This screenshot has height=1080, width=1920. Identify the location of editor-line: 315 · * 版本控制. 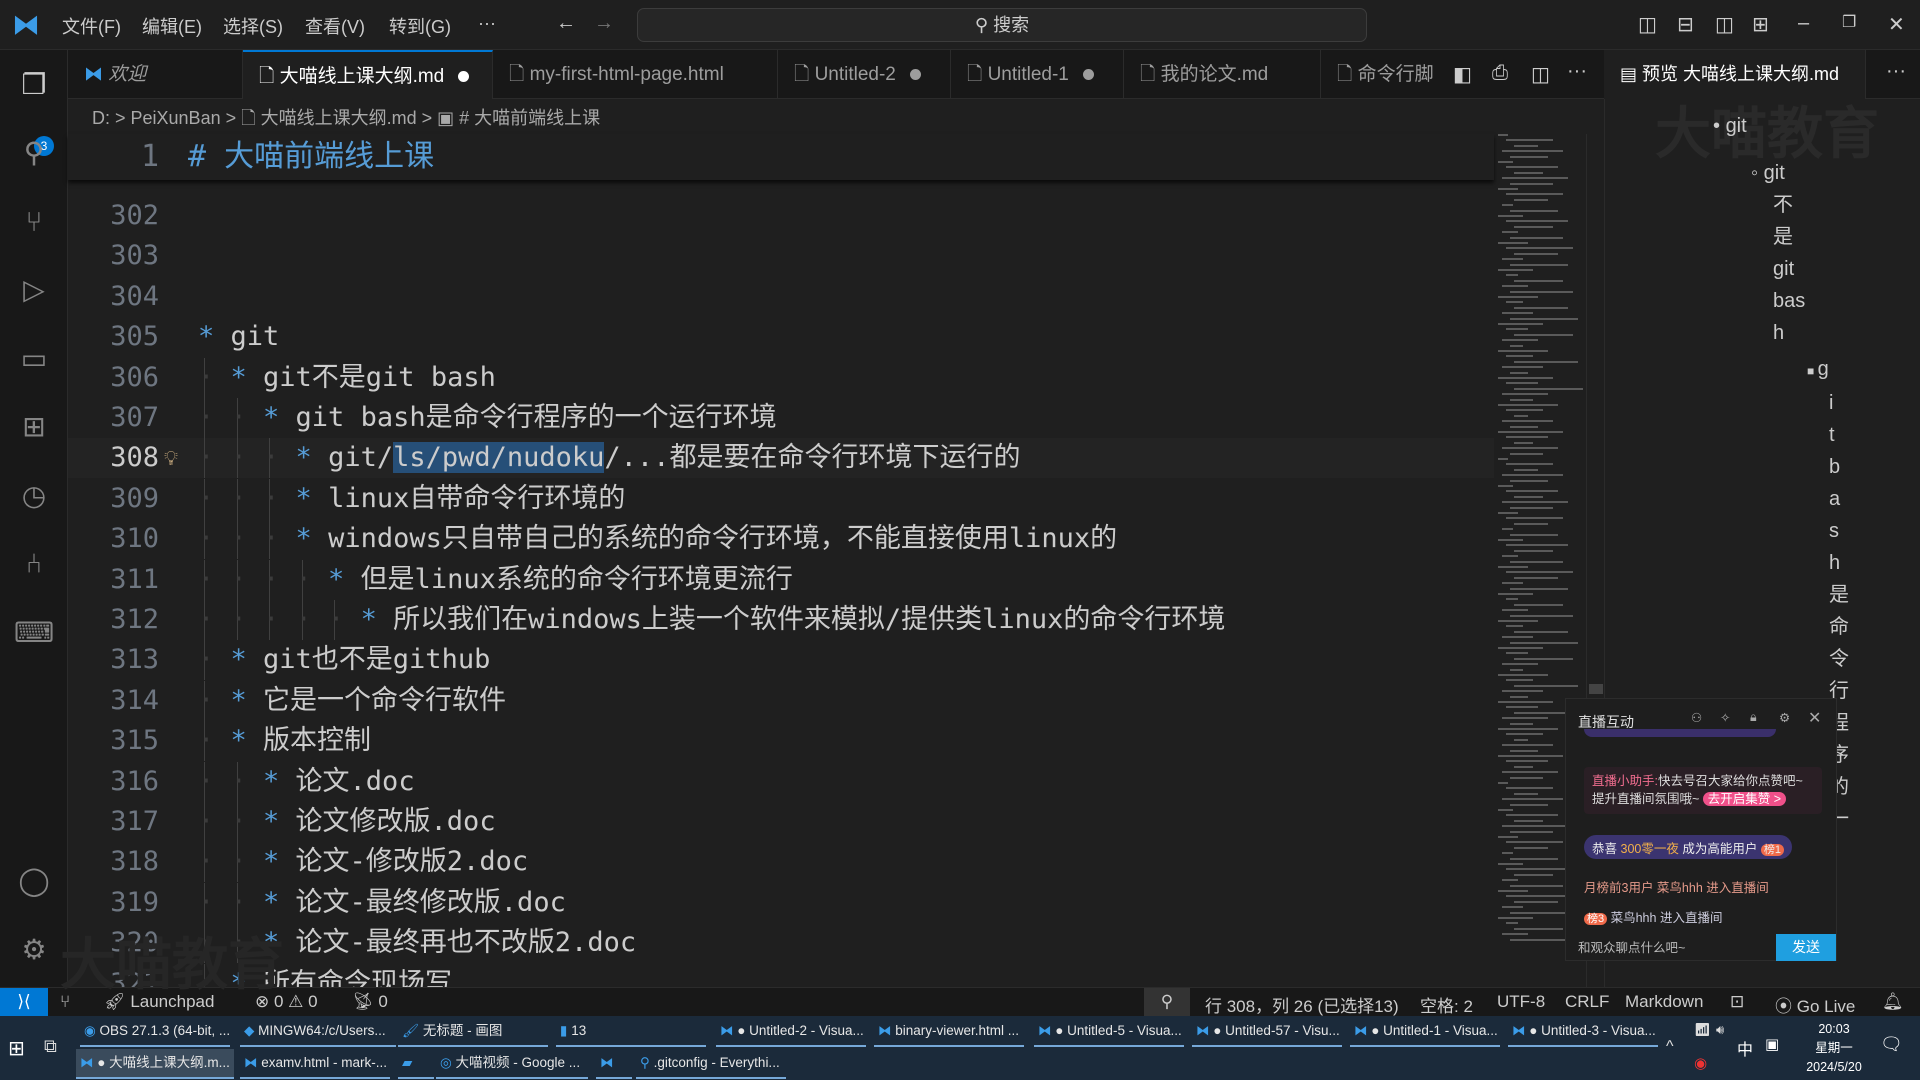
(781, 741).